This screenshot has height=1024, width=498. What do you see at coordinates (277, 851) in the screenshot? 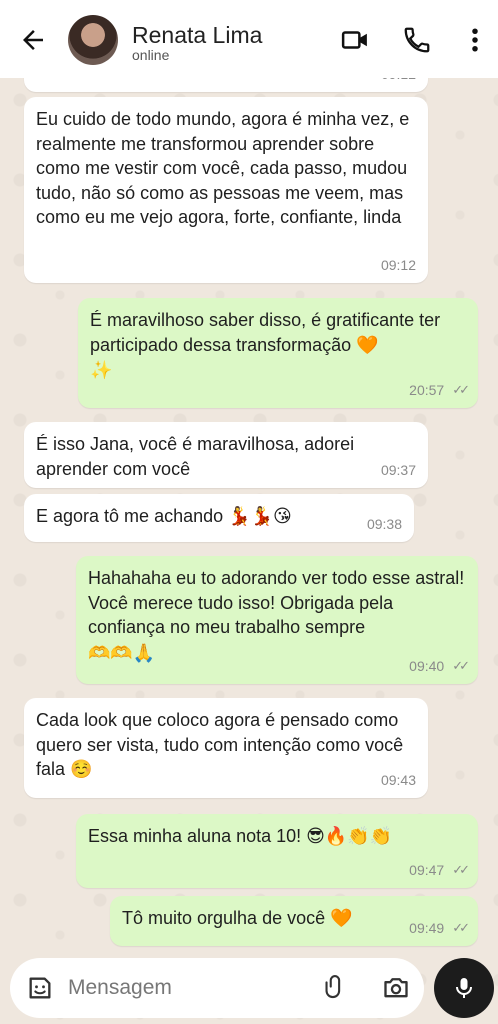
I see `message-bubble-outgoing: Essa minha aluna nota 10! 😎🔥👏👏 09:47 ✓✓` at bounding box center [277, 851].